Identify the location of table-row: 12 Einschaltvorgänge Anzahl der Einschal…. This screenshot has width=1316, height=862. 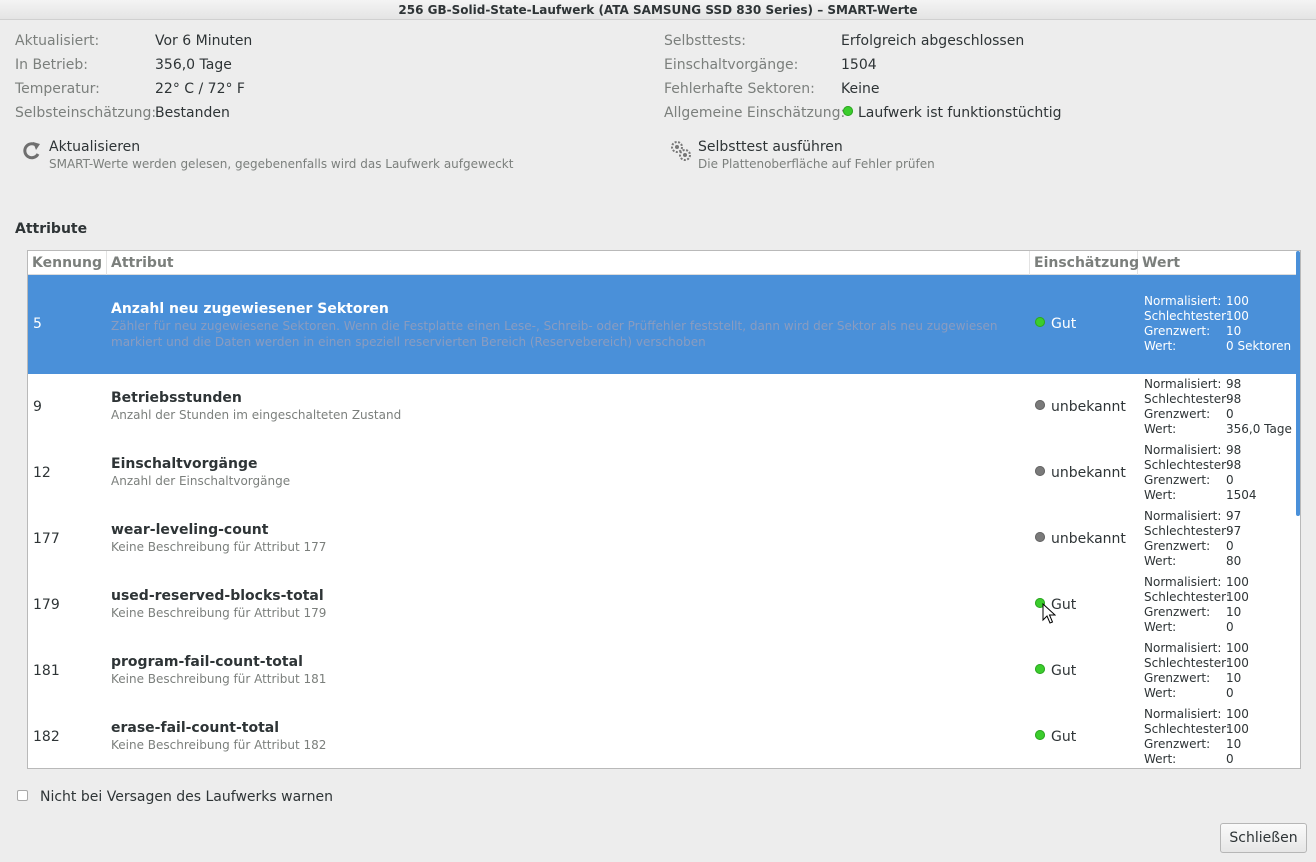
(662, 473).